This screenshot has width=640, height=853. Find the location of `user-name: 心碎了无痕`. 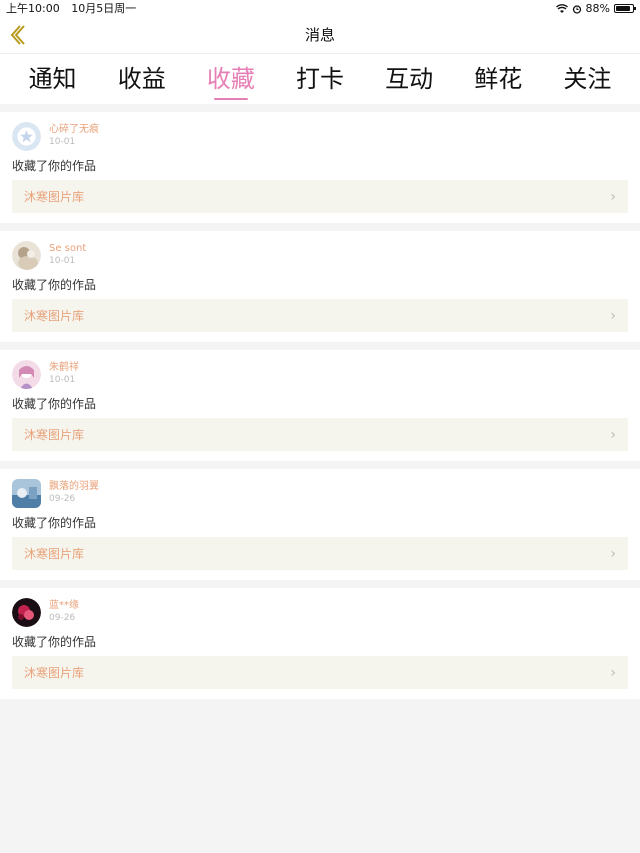

user-name: 心碎了无痕 is located at coordinates (74, 130).